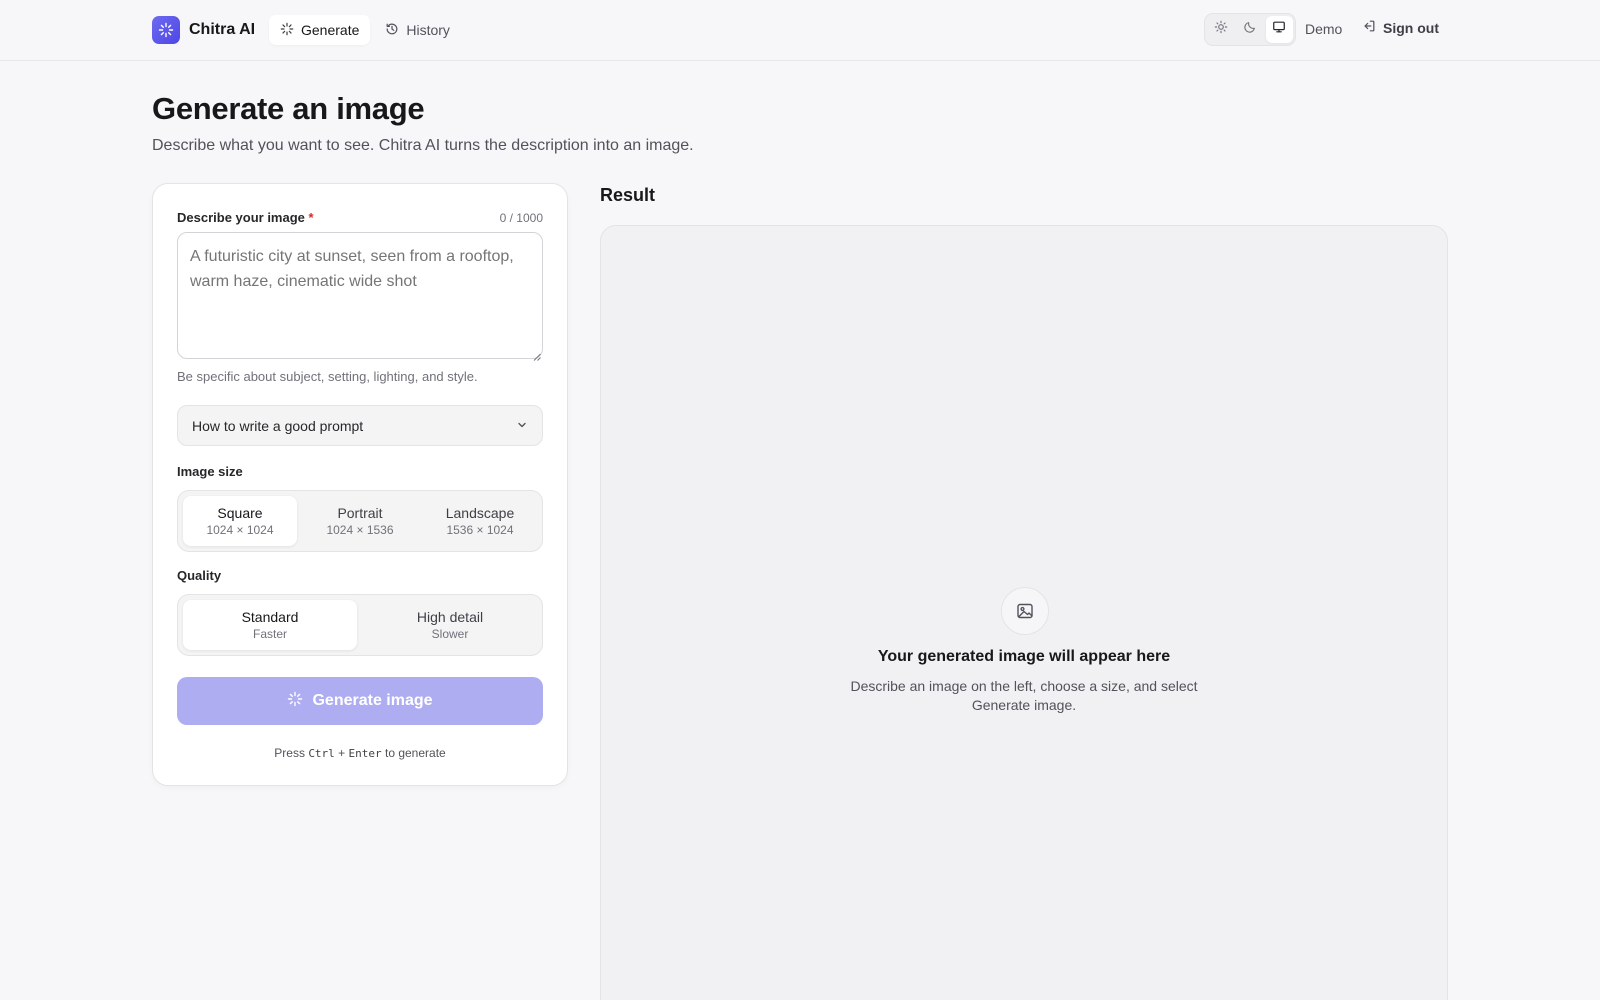 The height and width of the screenshot is (1000, 1600). What do you see at coordinates (288, 108) in the screenshot?
I see `page-title: Generate an image` at bounding box center [288, 108].